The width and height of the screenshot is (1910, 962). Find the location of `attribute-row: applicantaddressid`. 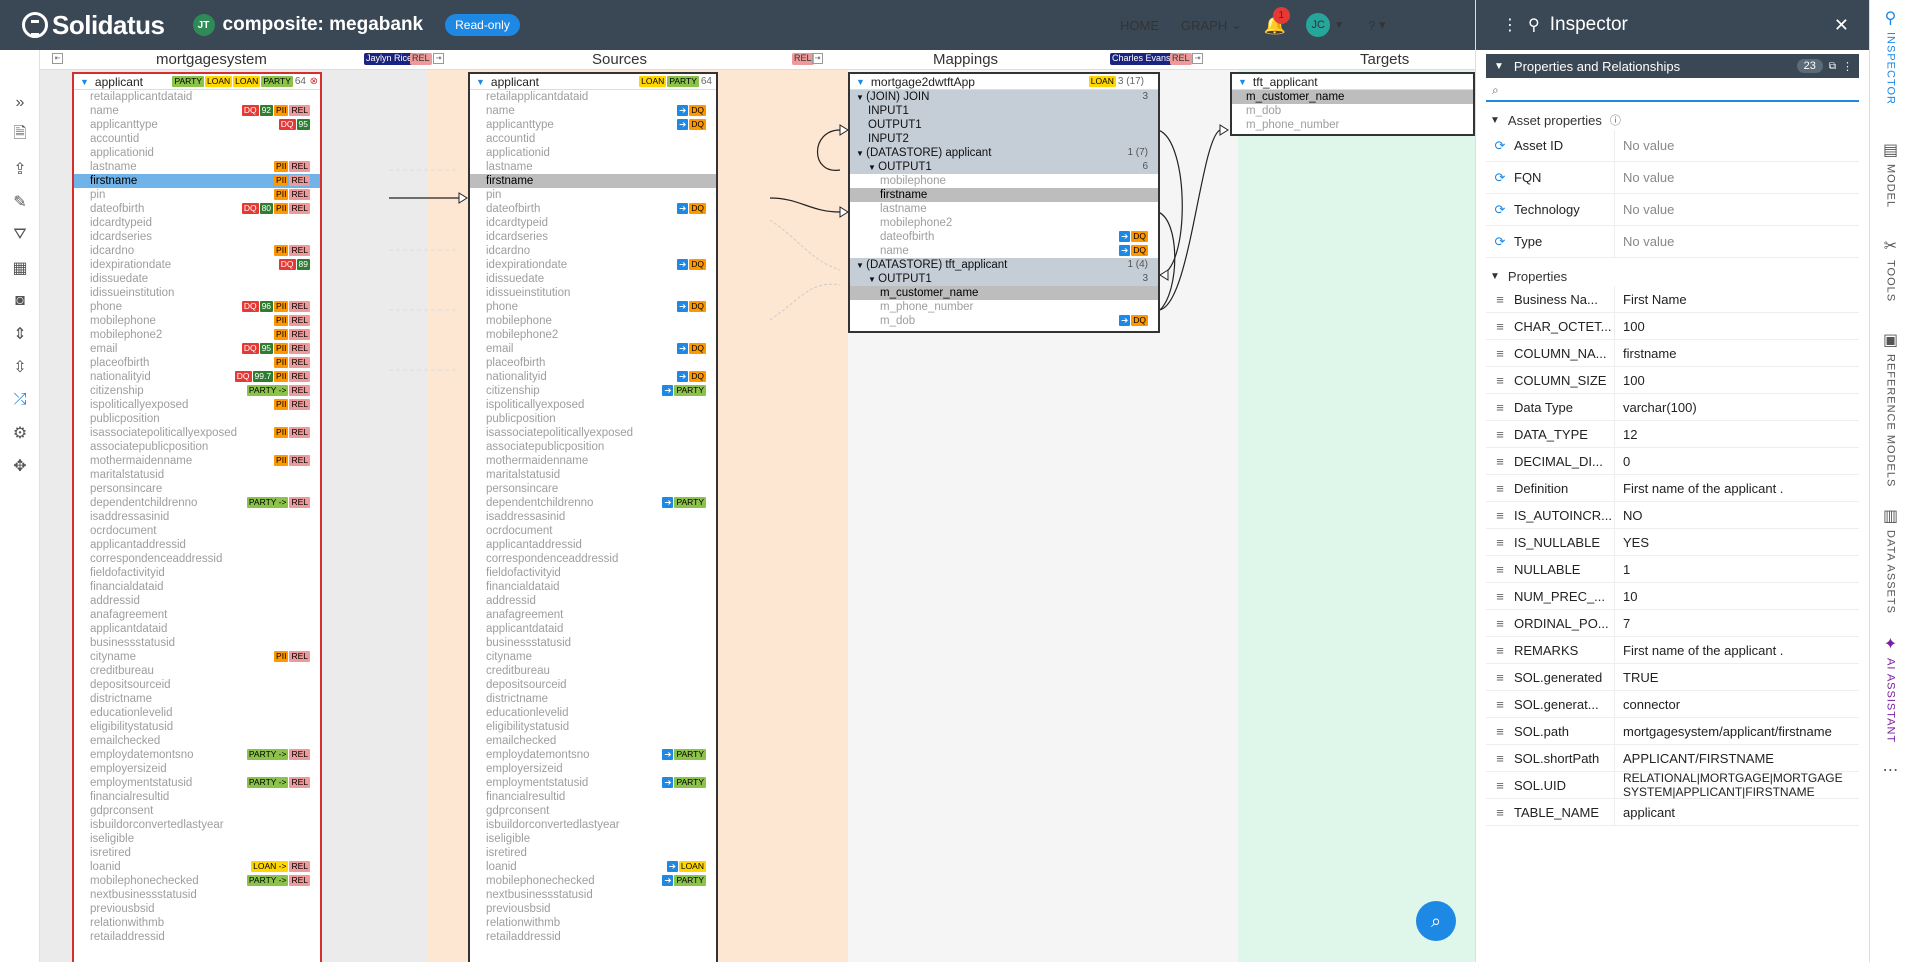

attribute-row: applicantaddressid is located at coordinates (197, 545).